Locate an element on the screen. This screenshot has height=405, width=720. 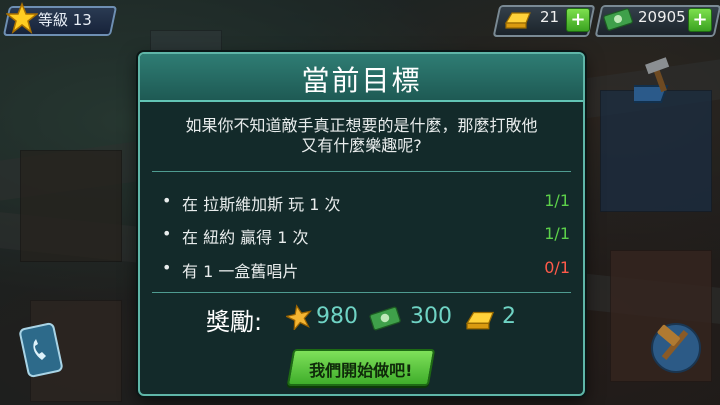
cash-count: 20905 is located at coordinates (662, 17).